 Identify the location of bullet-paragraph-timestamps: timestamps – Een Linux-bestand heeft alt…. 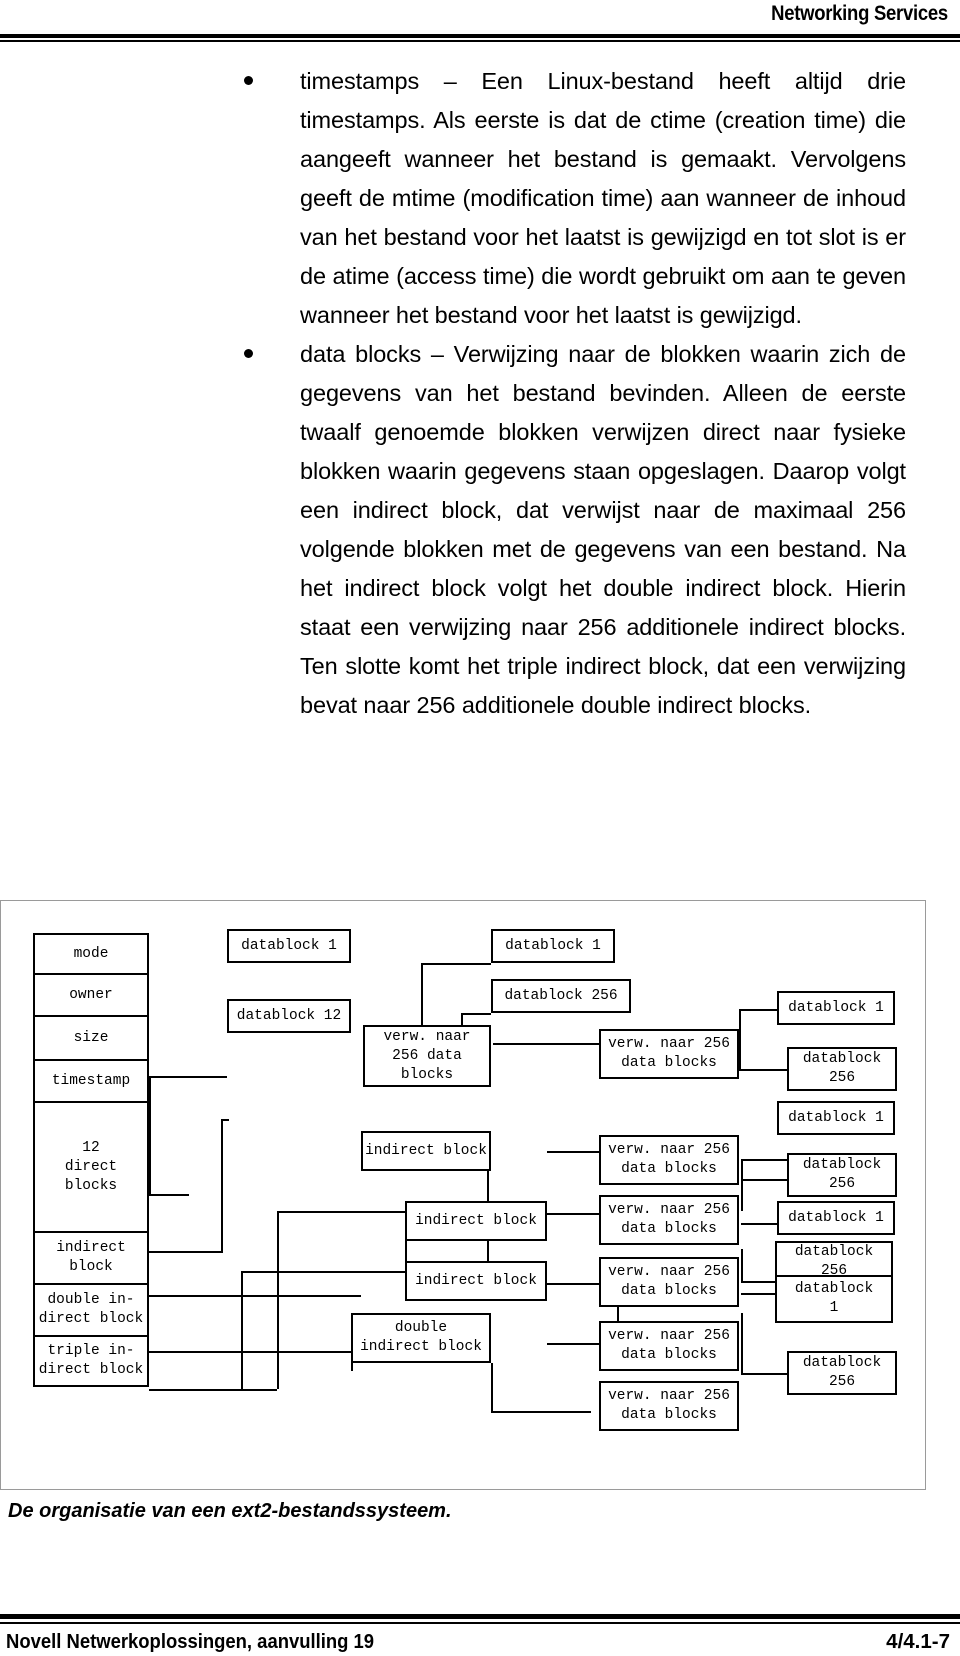
(603, 198).